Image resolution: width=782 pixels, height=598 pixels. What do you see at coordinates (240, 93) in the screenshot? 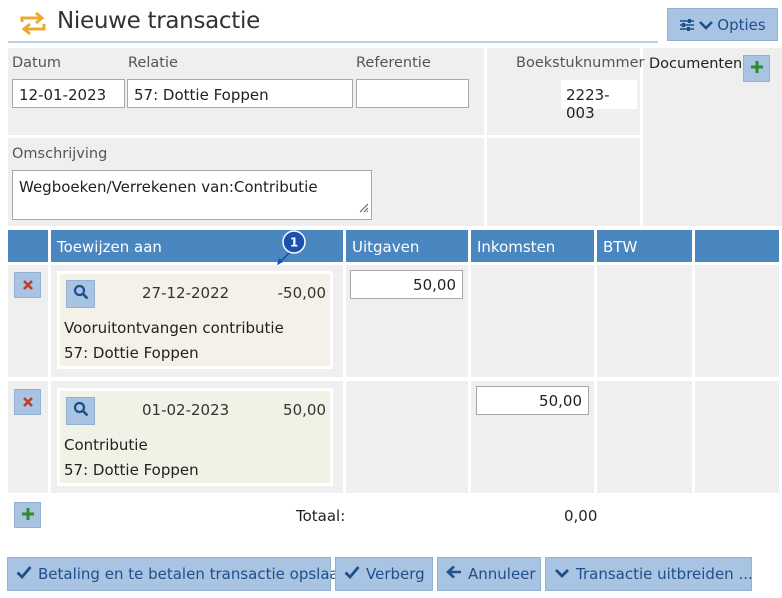
I see `relatie-field: 57: Dottie Foppen` at bounding box center [240, 93].